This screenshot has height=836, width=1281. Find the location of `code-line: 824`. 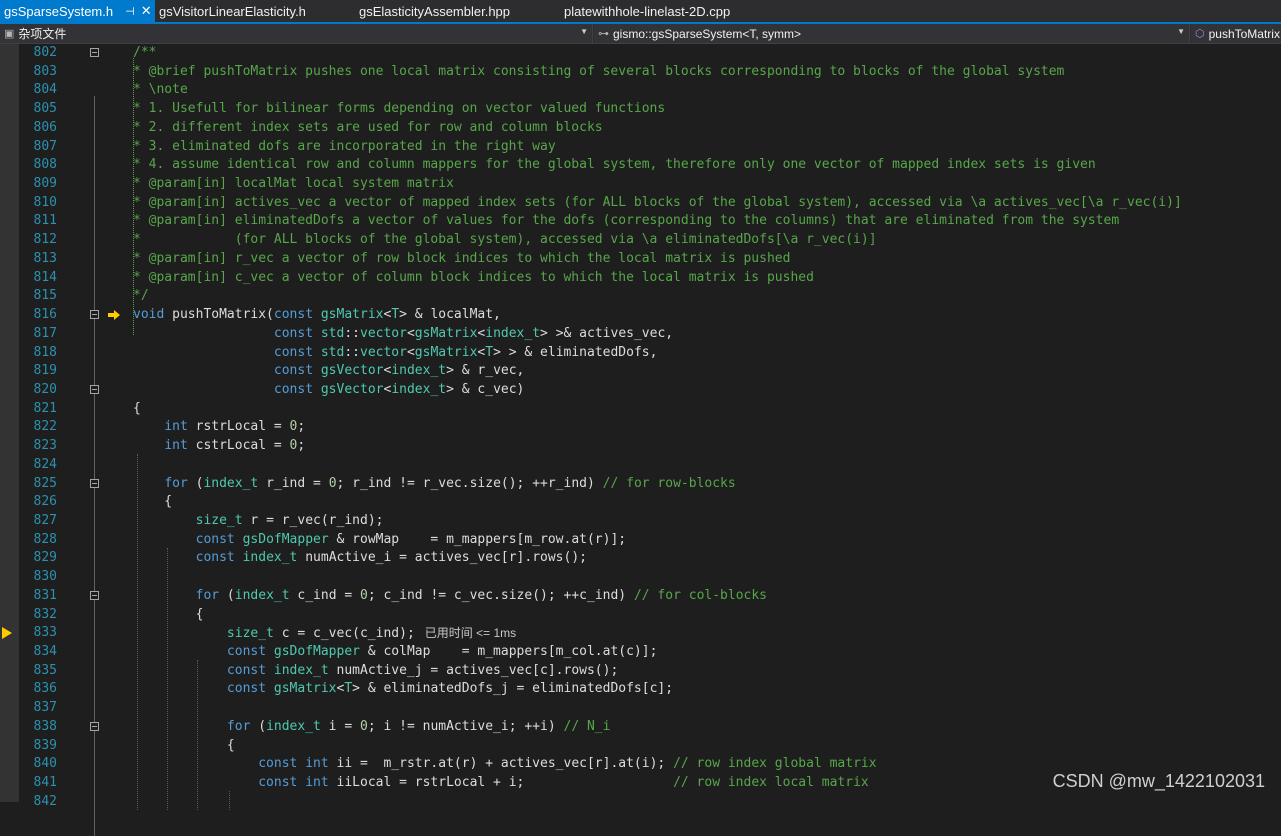

code-line: 824 is located at coordinates (640, 465).